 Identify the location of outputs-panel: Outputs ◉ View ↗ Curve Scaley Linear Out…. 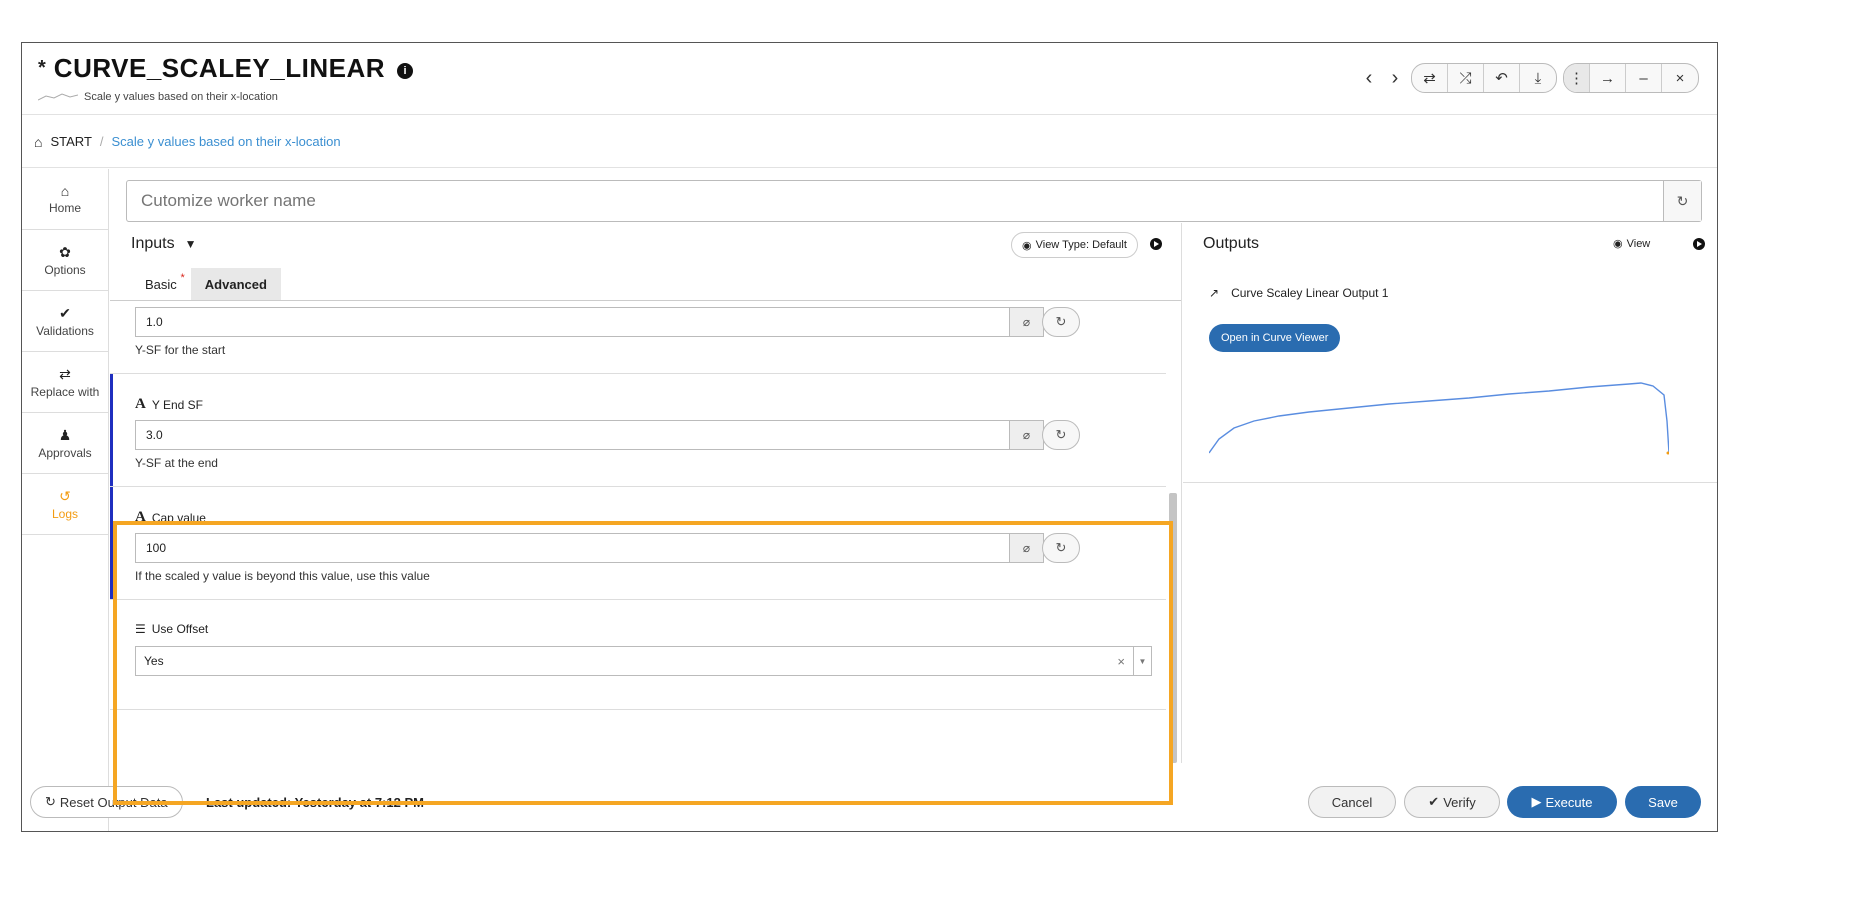
(1450, 353).